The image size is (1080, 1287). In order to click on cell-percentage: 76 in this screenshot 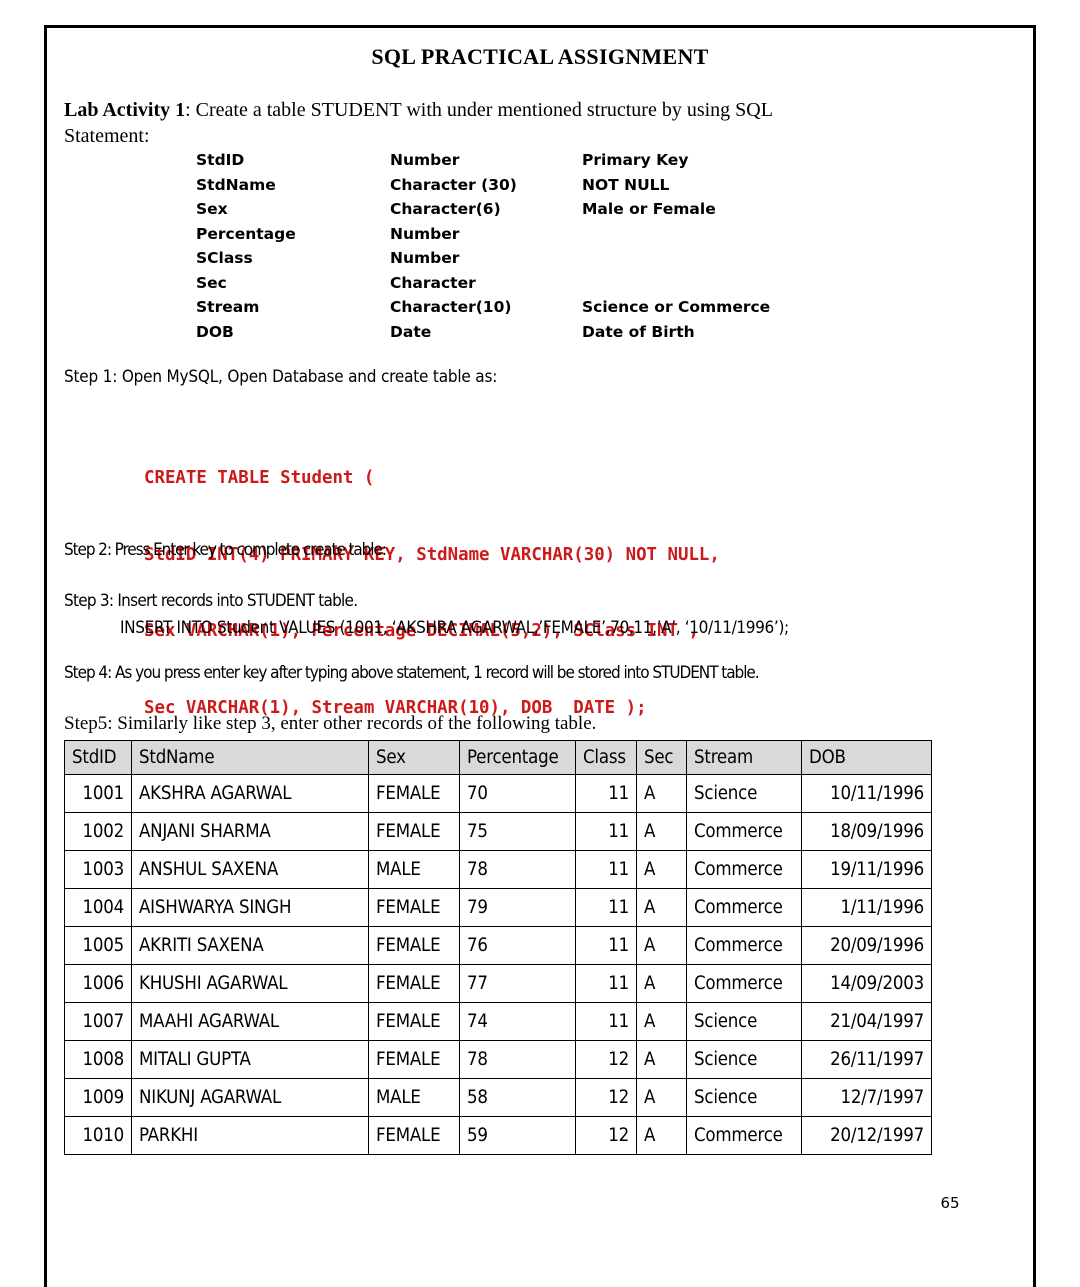, I will do `click(517, 945)`.